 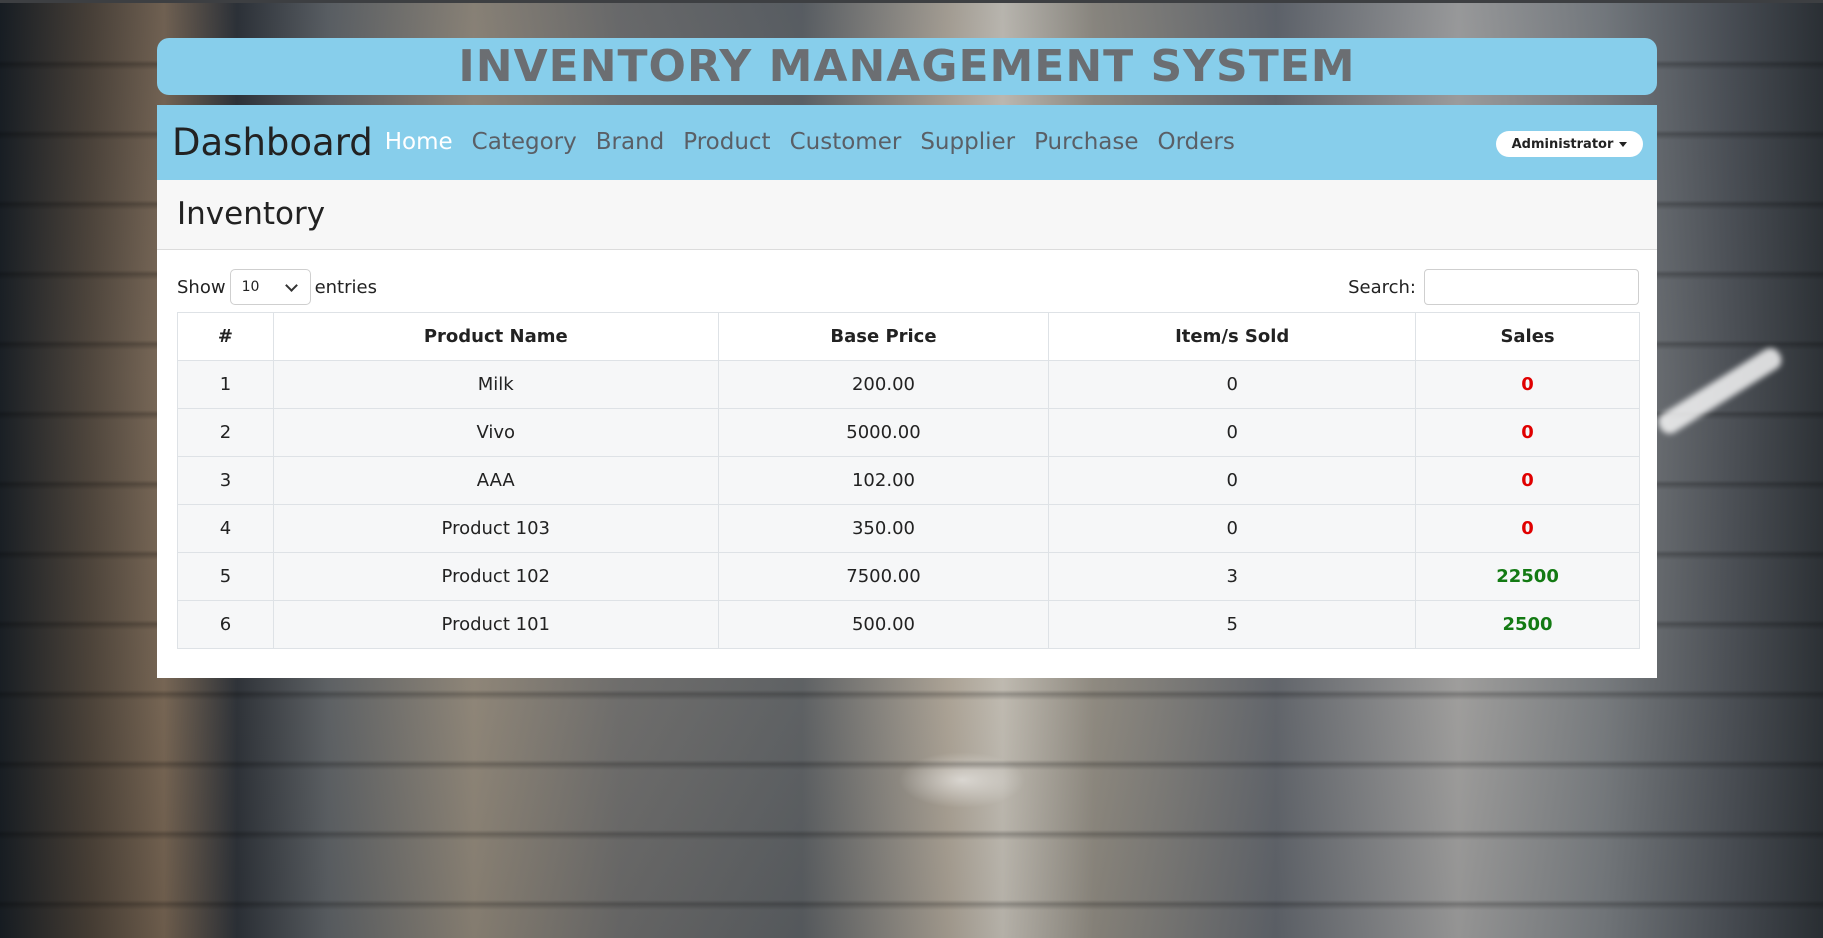 I want to click on entries-select-value: 10, so click(x=250, y=287).